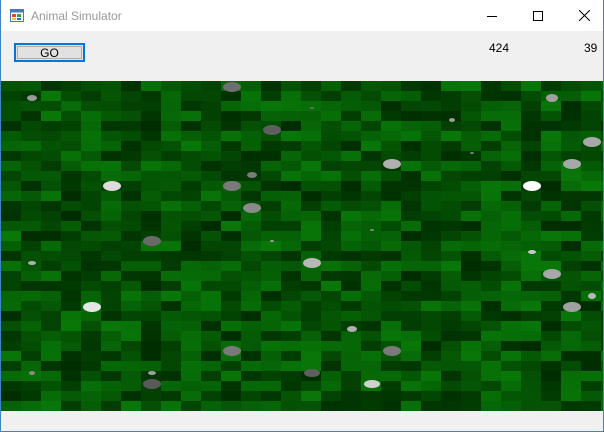 Image resolution: width=604 pixels, height=432 pixels. What do you see at coordinates (538, 15) in the screenshot?
I see `maximize-button` at bounding box center [538, 15].